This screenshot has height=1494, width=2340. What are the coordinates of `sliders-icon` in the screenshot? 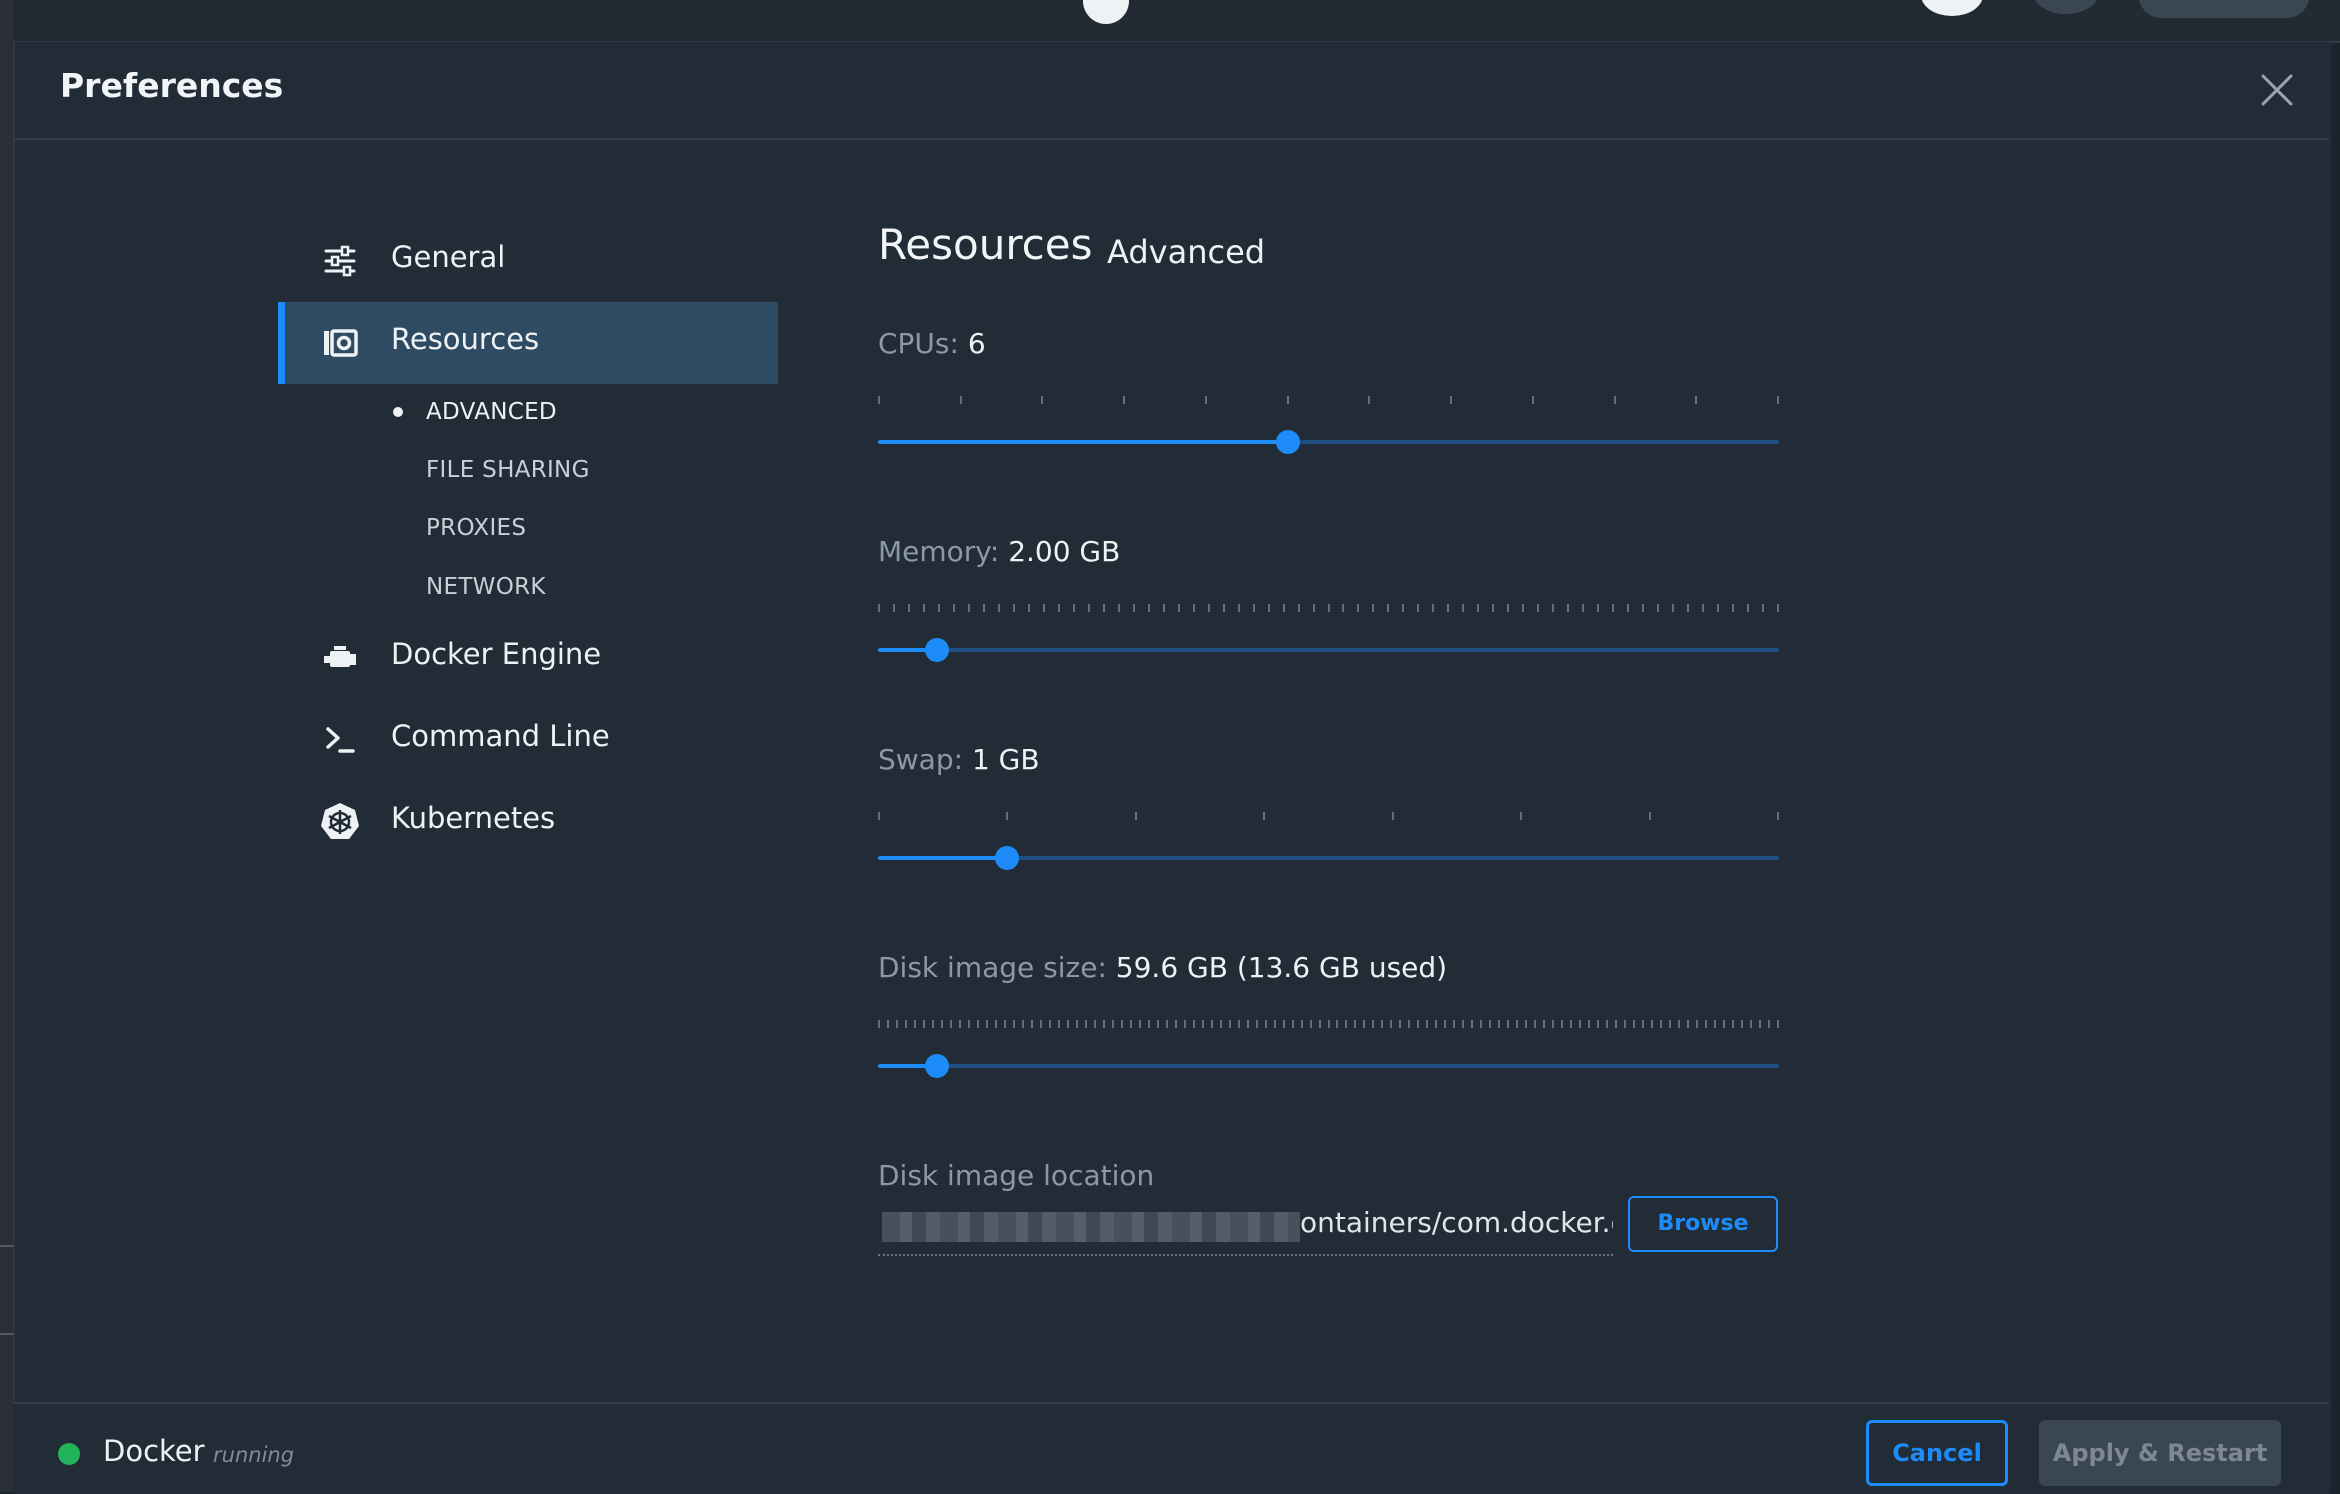 It's located at (340, 261).